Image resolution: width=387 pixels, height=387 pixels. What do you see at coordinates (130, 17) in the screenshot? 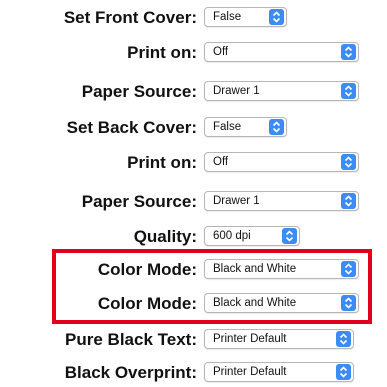
I see `setting-label: Set Front Cover:` at bounding box center [130, 17].